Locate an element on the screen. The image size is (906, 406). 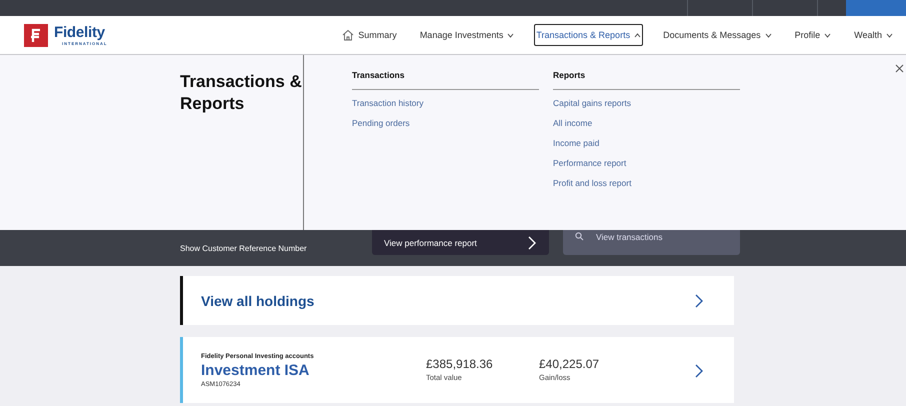
menu-link: Profit and loss report is located at coordinates (646, 183).